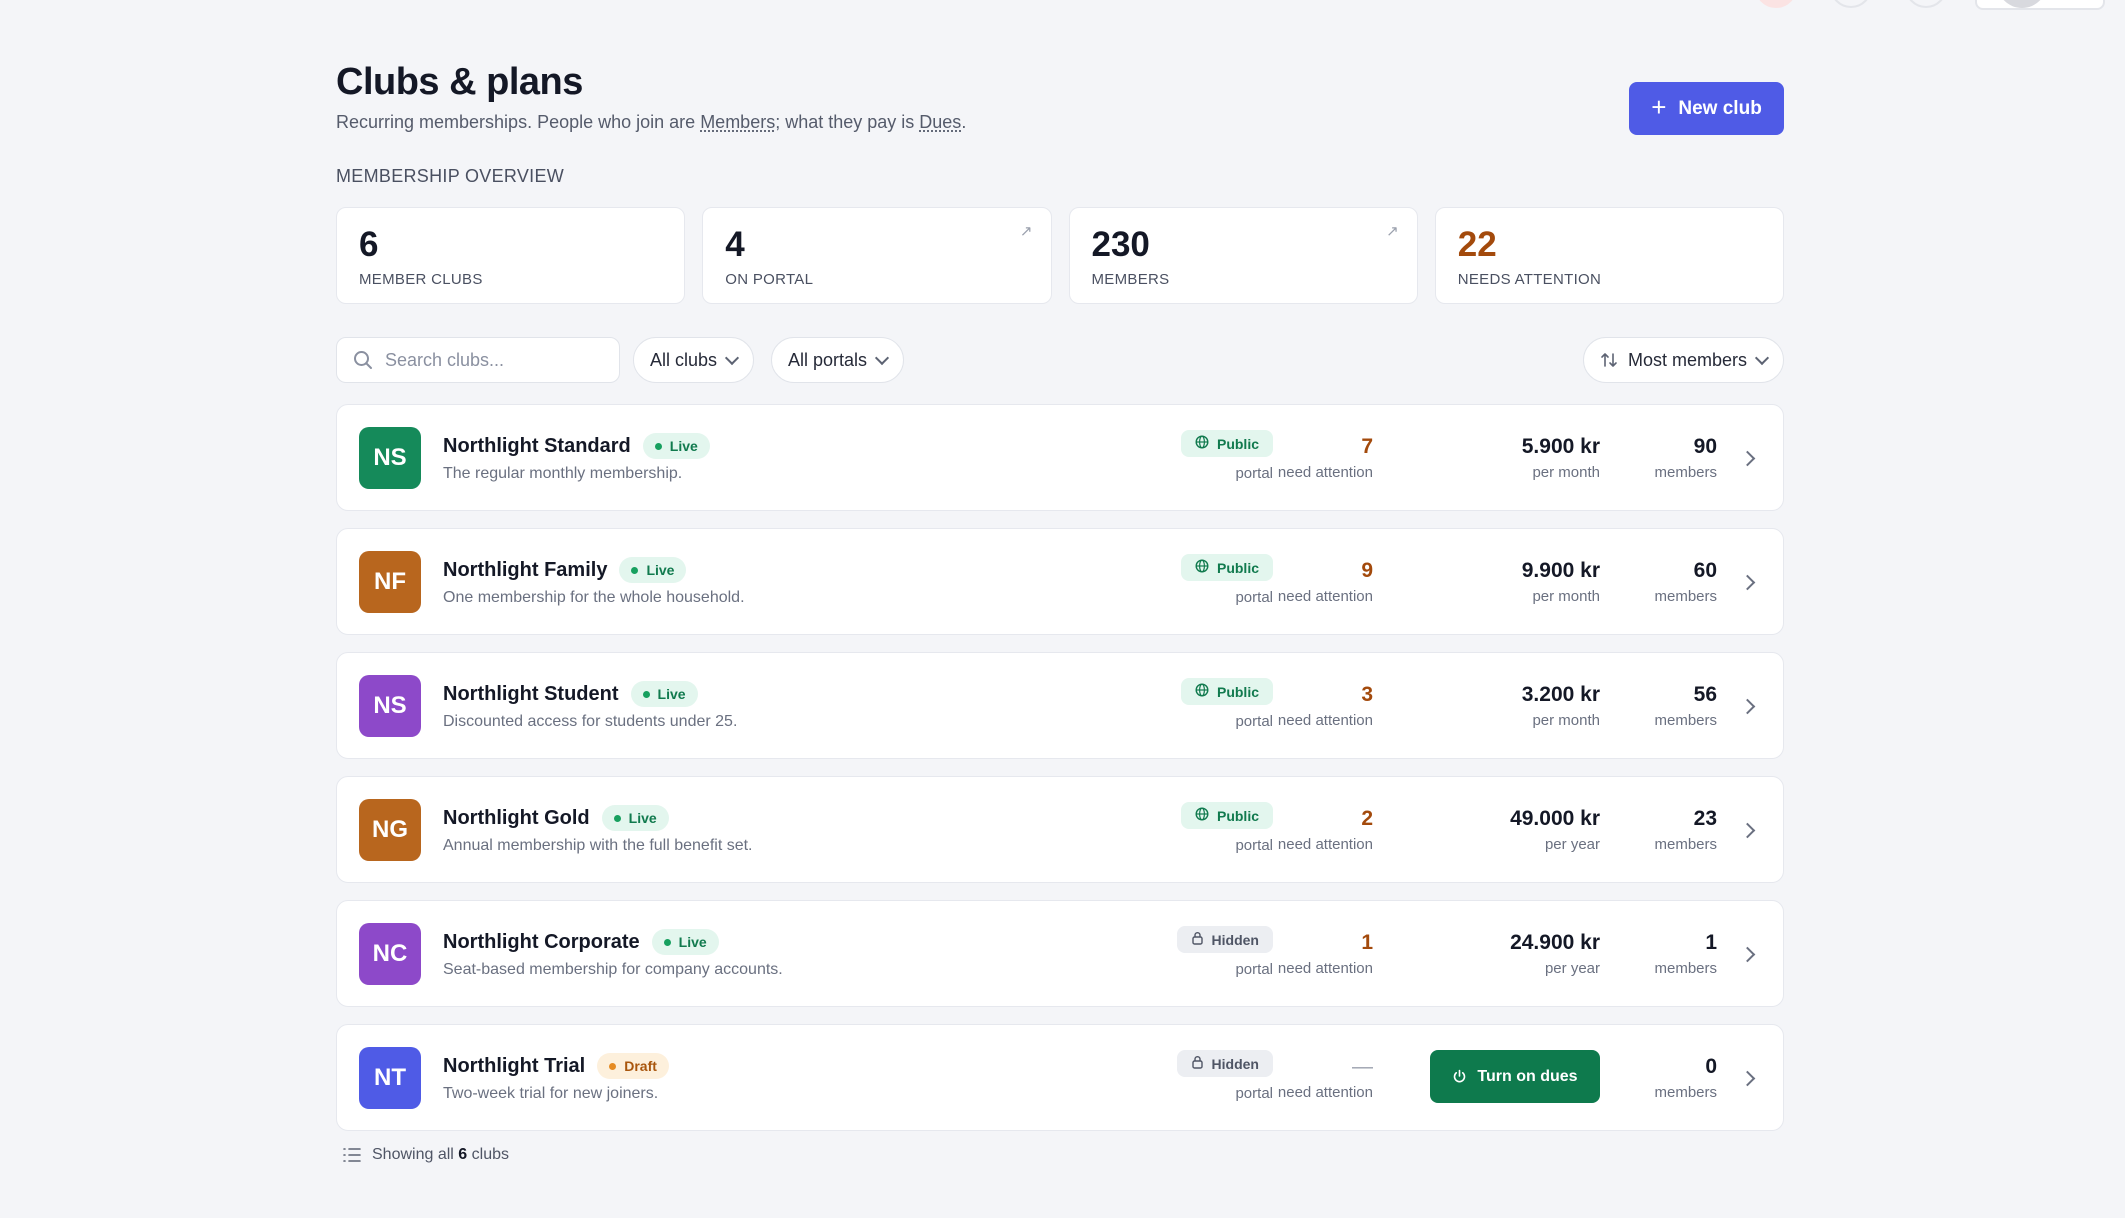  I want to click on footer-suffix: clubs, so click(488, 1154).